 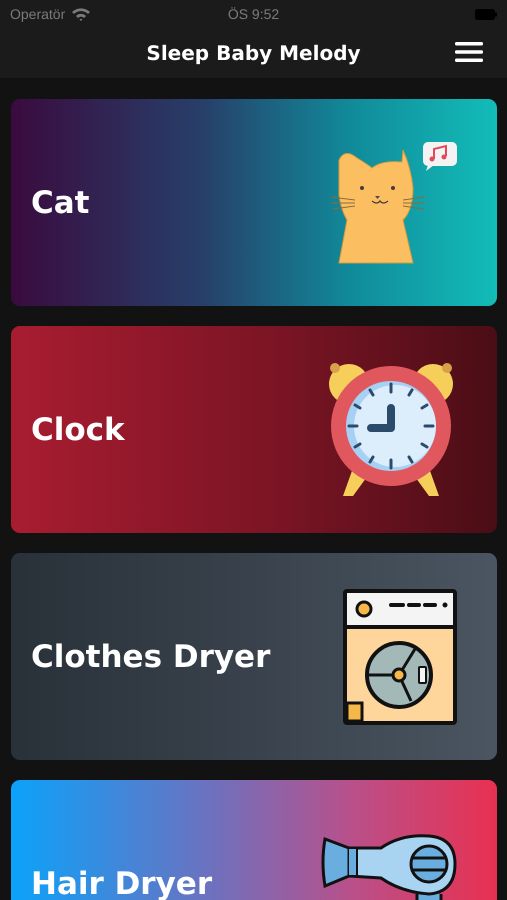 I want to click on menu-button, so click(x=469, y=52).